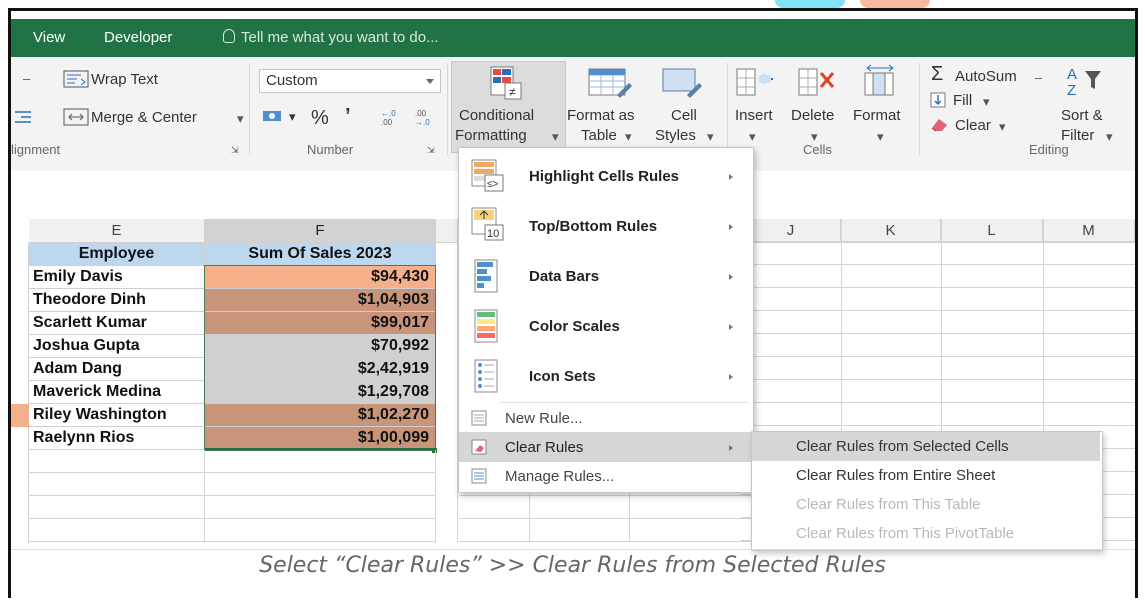 The image size is (1145, 601). What do you see at coordinates (487, 224) in the screenshot?
I see `top-bottom-icon: 10` at bounding box center [487, 224].